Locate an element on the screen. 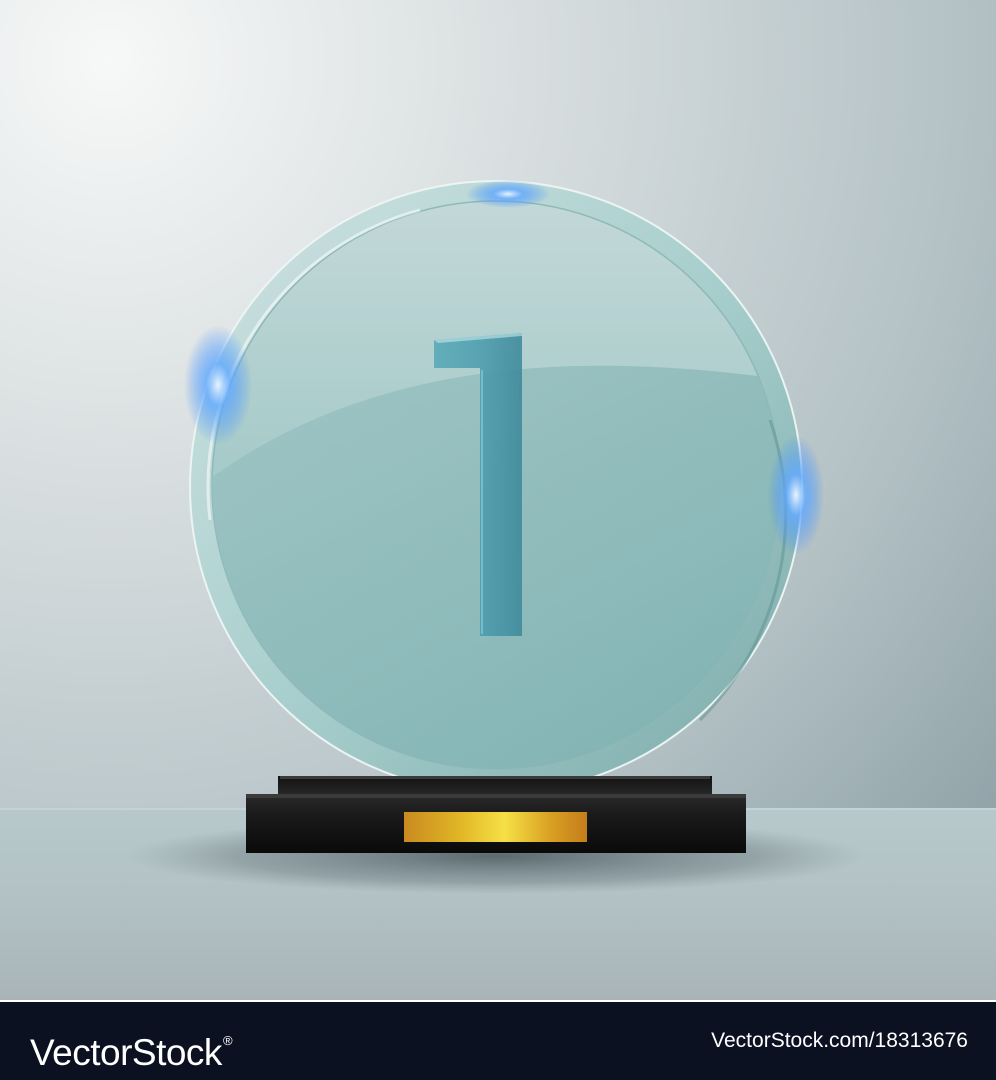 The image size is (996, 1080). pedestal is located at coordinates (496, 814).